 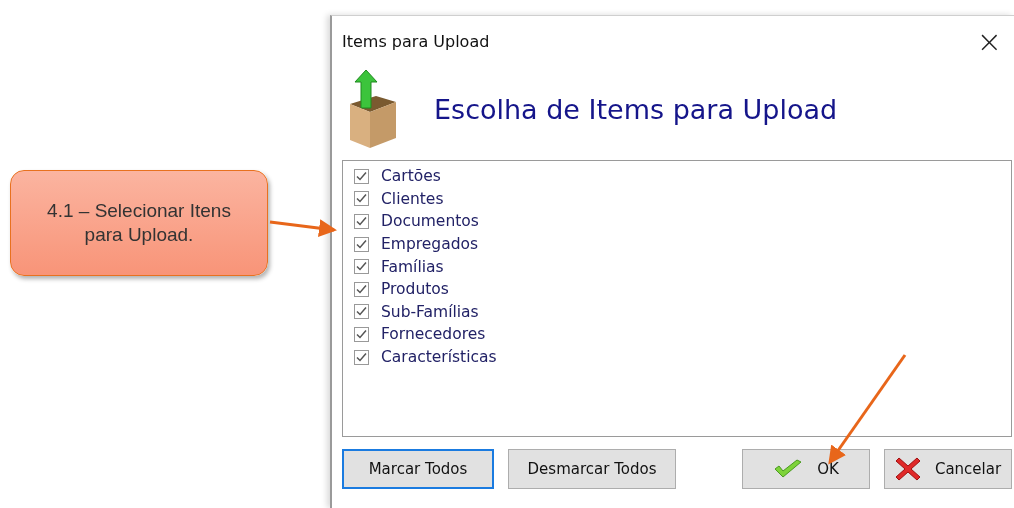 What do you see at coordinates (907, 469) in the screenshot?
I see `close-icon` at bounding box center [907, 469].